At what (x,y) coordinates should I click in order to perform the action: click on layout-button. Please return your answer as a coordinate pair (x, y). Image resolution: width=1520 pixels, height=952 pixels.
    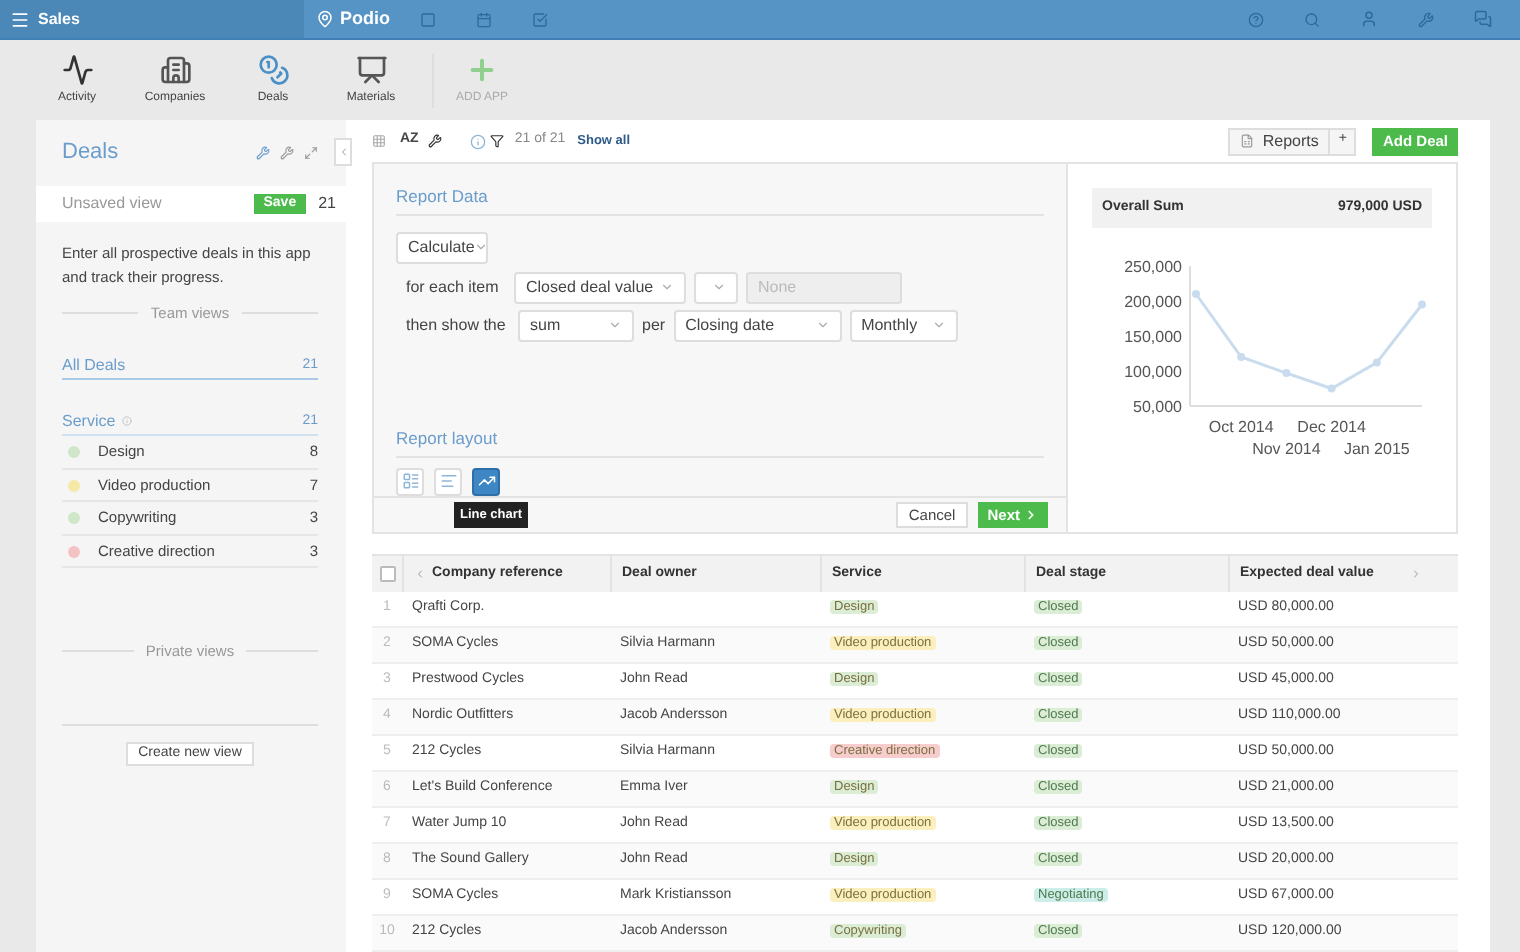
    Looking at the image, I should click on (486, 481).